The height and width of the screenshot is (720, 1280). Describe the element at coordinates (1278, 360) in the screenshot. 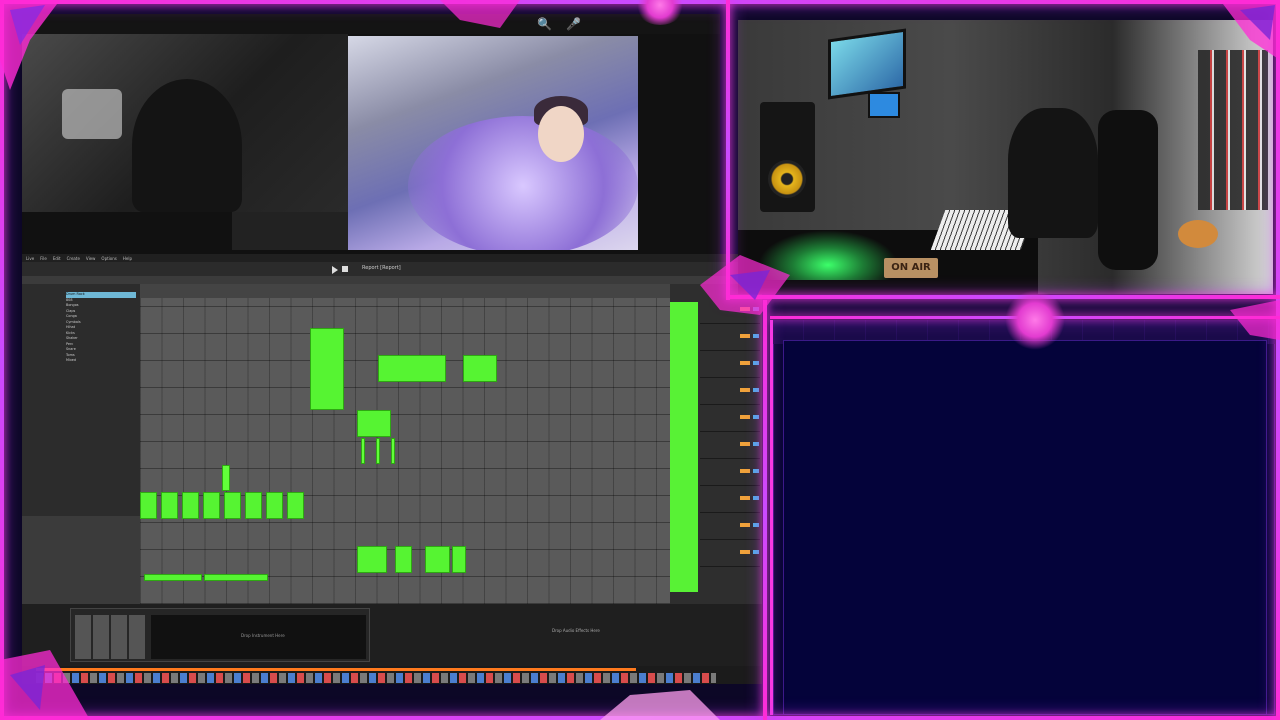

I see `neon-border-right` at that location.